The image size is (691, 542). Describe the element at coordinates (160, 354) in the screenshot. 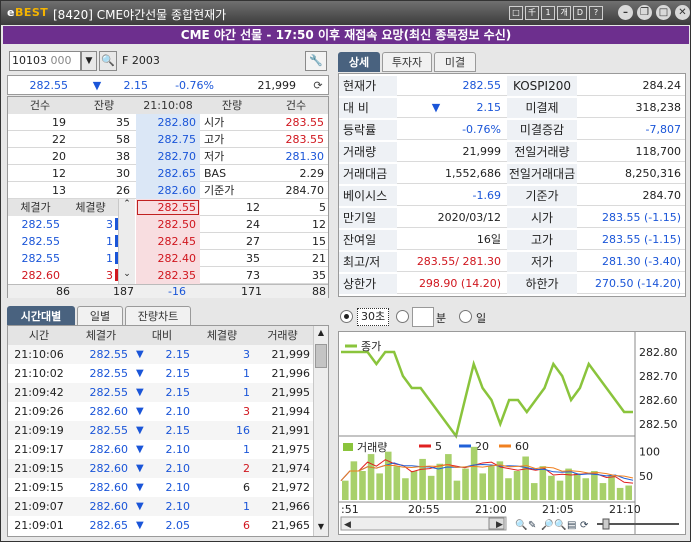

I see `table-row: 21:10:06 282.55 ▼ 2.15 3 21,999` at that location.